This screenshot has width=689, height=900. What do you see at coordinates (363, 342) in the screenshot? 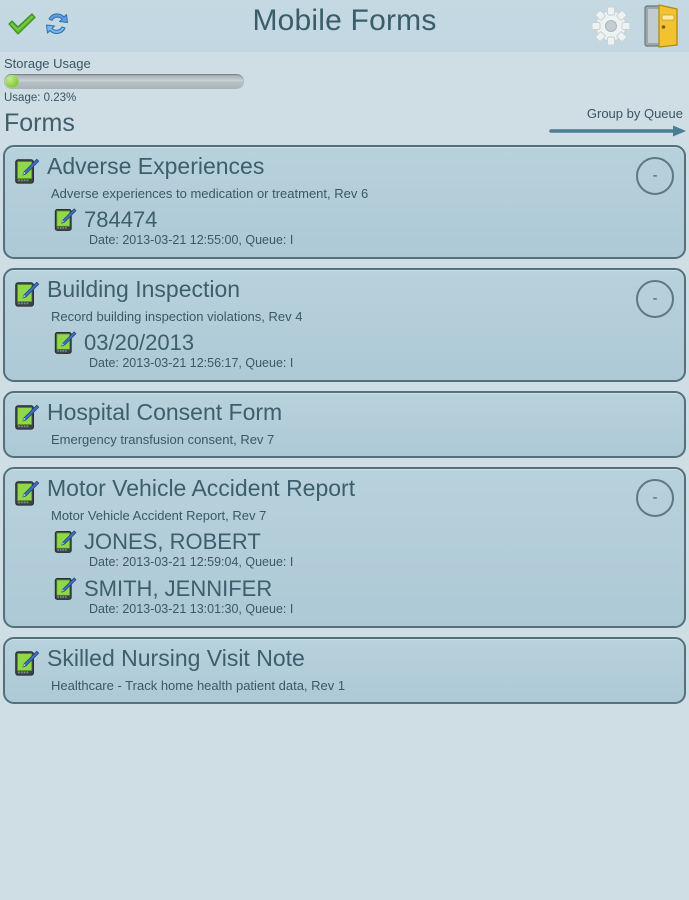
I see `form-entry-header: 03/20/2013` at bounding box center [363, 342].